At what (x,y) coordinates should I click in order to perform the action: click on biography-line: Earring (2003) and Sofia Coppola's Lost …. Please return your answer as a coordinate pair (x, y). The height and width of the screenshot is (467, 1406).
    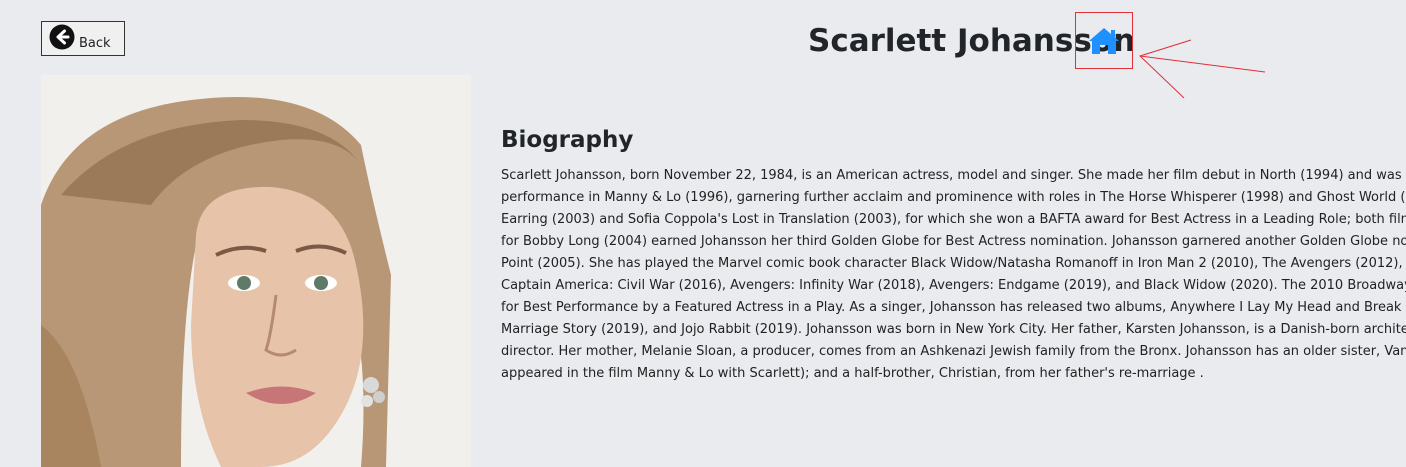
    Looking at the image, I should click on (953, 219).